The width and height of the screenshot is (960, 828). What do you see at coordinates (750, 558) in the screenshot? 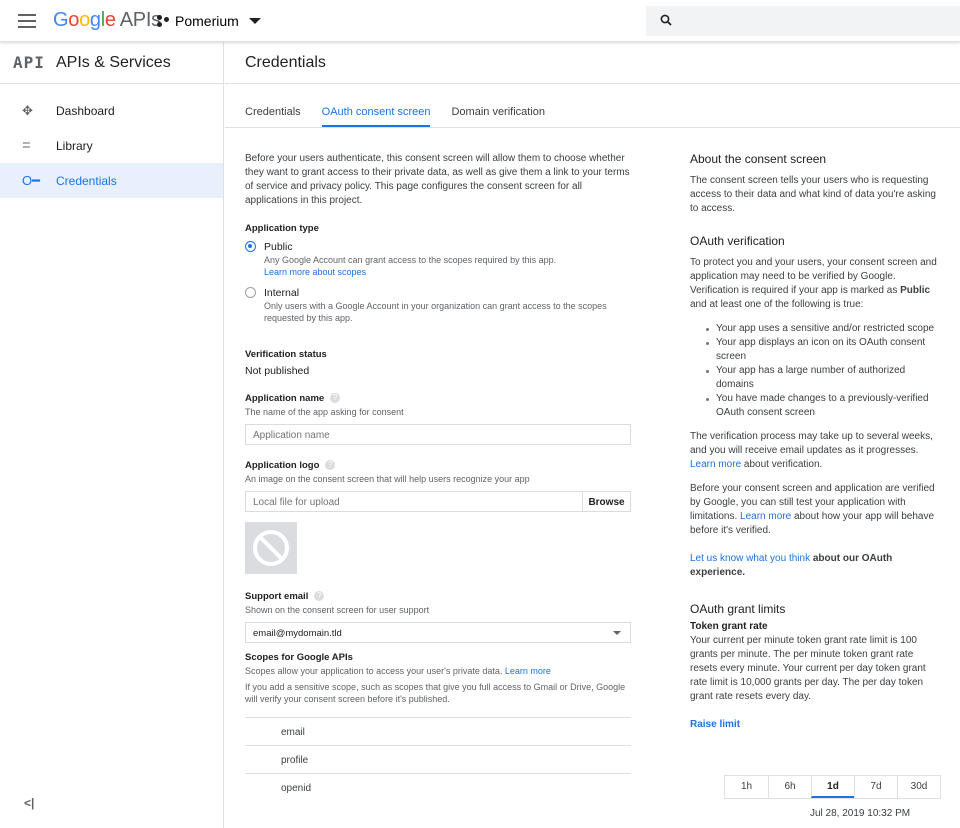
I see `feedback-link: Let us know what you think` at bounding box center [750, 558].